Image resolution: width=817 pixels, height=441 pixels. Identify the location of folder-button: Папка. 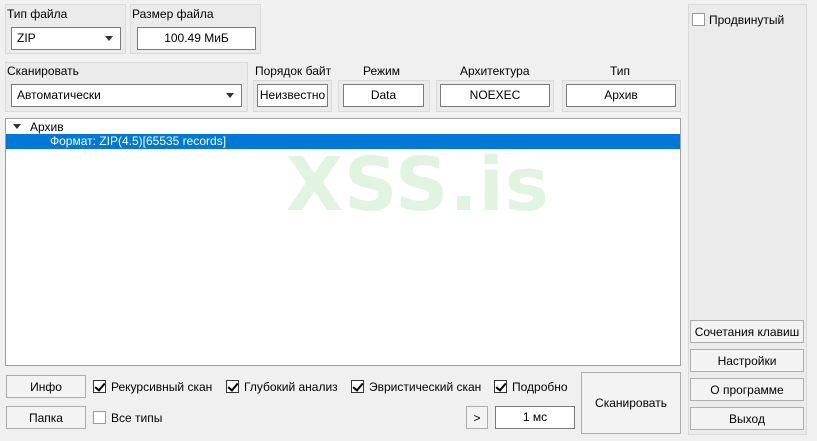
(46, 417).